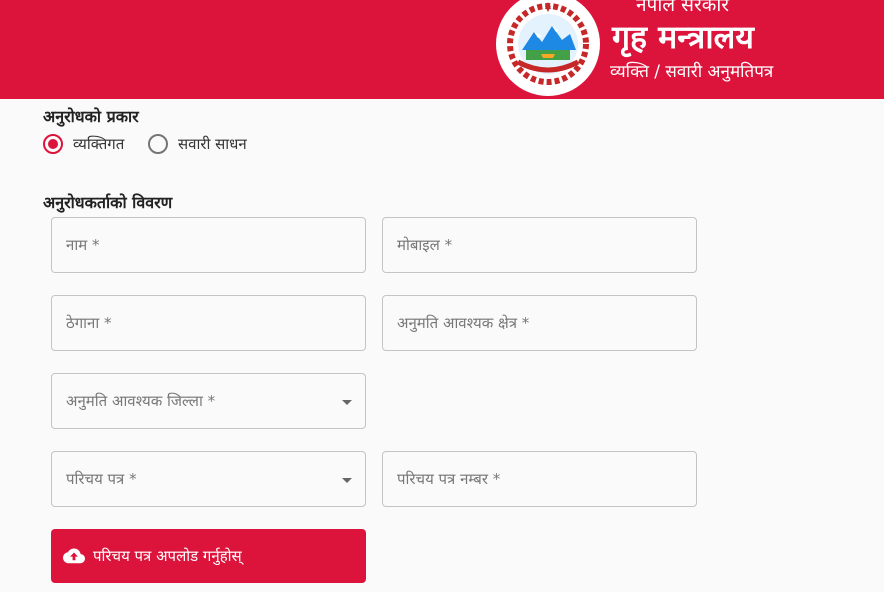 Image resolution: width=884 pixels, height=592 pixels. I want to click on mobile-field: मोबाइल *, so click(539, 245).